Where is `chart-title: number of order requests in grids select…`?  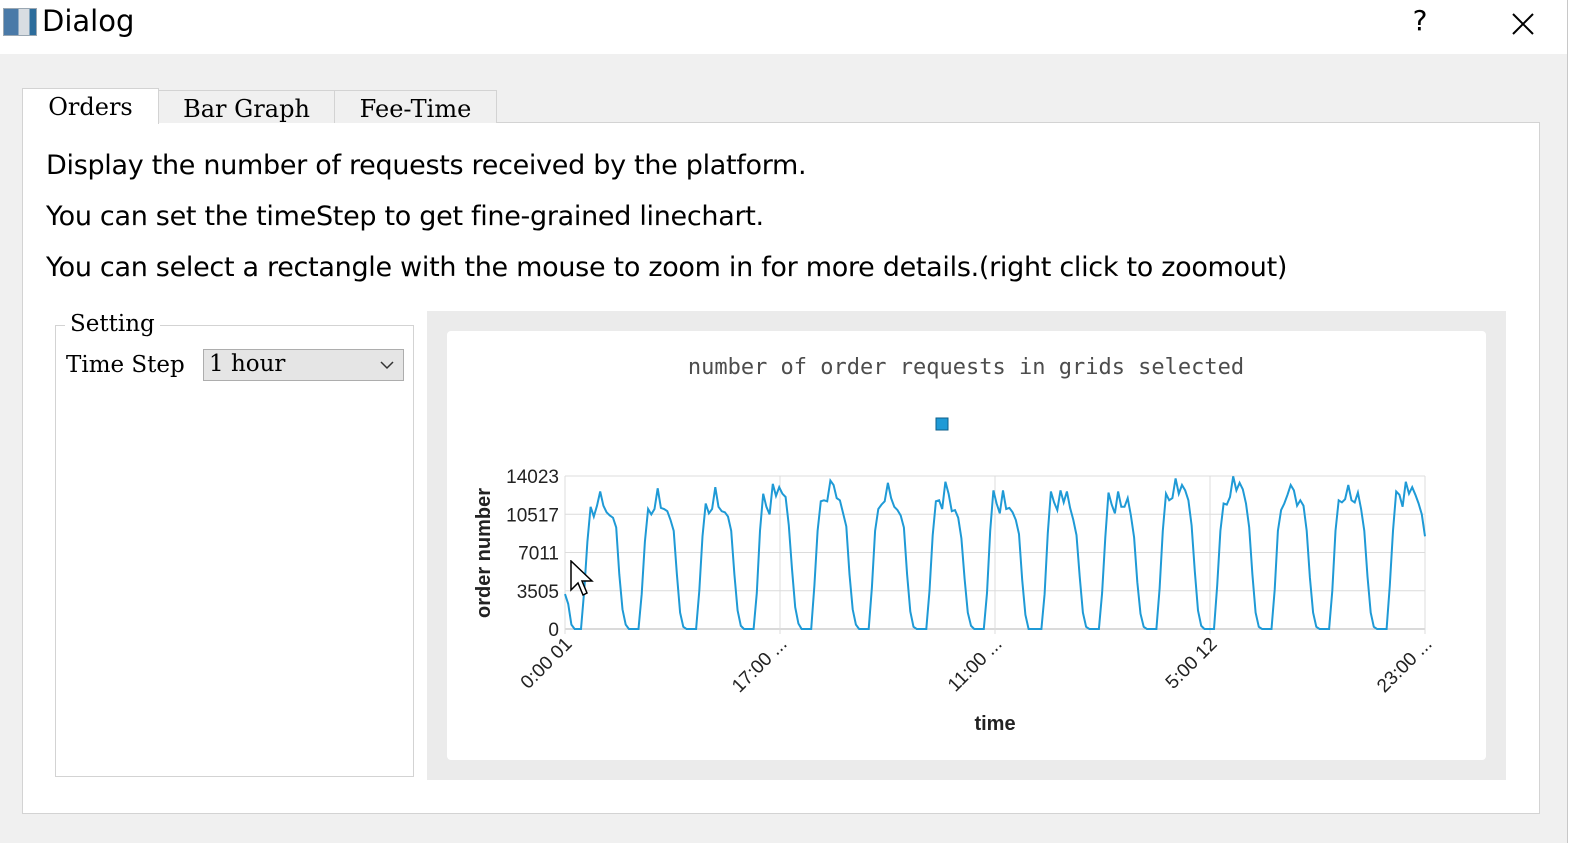
chart-title: number of order requests in grids select… is located at coordinates (966, 367).